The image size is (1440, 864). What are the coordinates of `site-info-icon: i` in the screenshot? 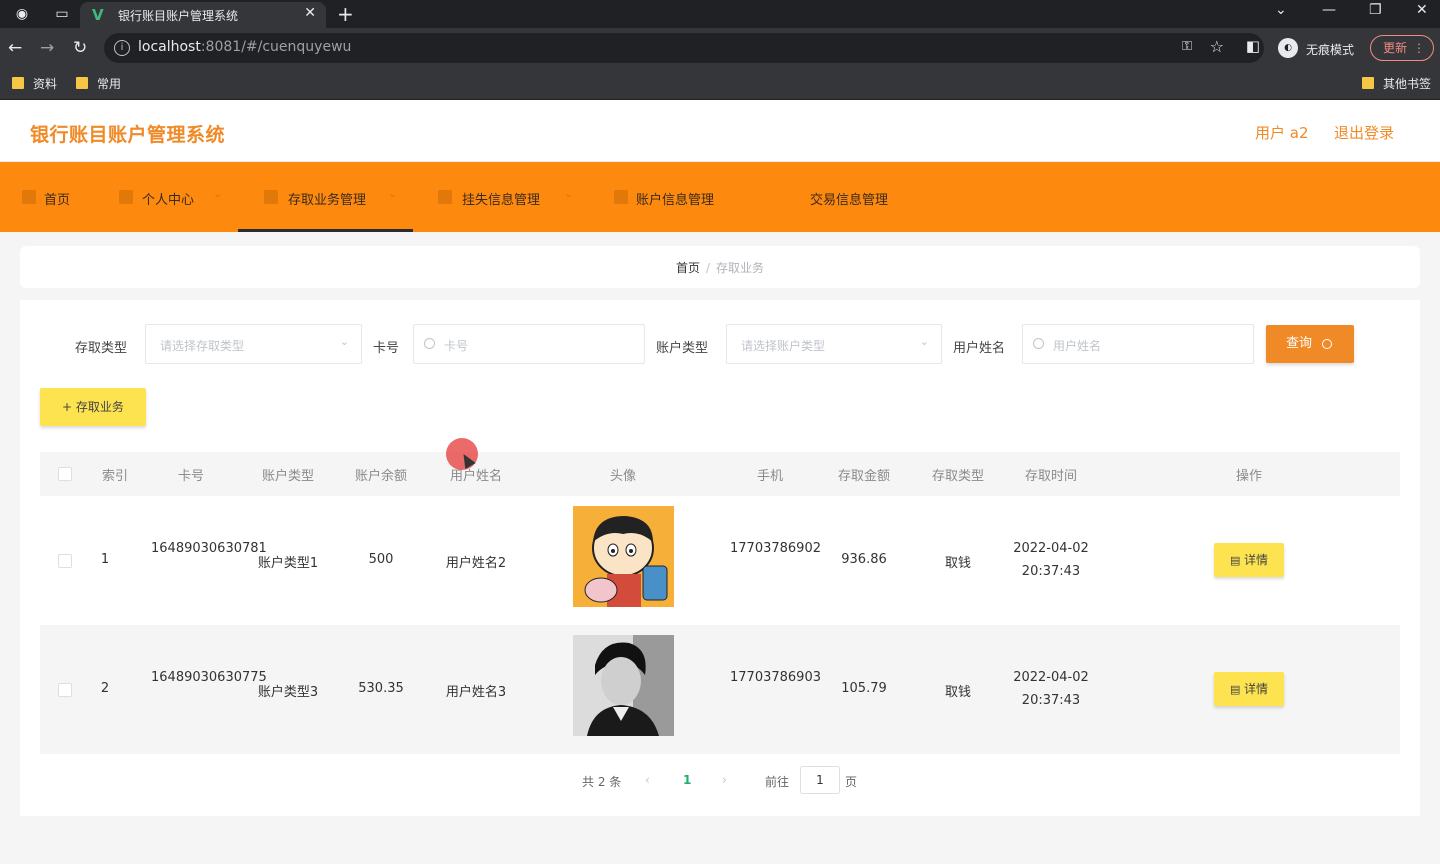 It's located at (122, 48).